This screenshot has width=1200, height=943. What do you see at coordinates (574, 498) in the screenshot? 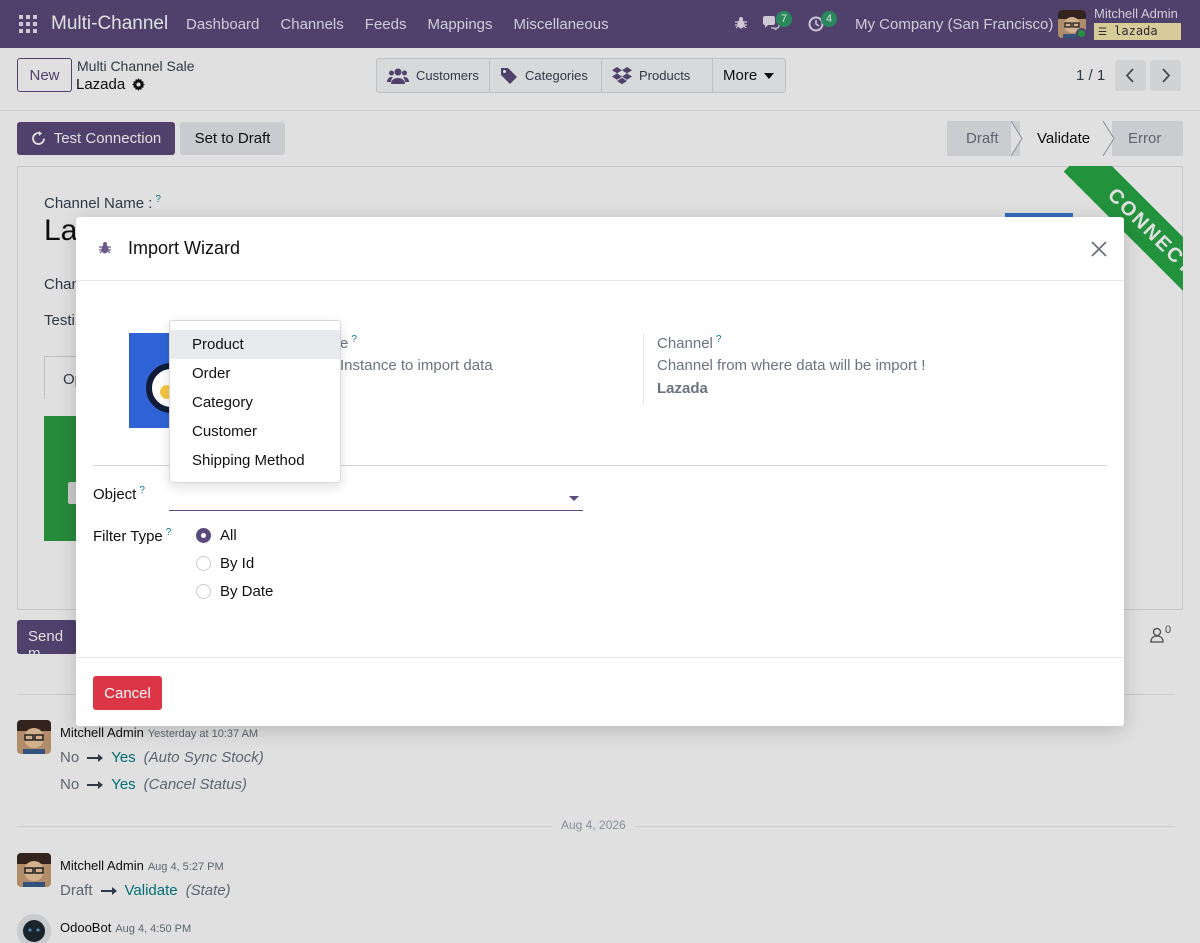
I see `caret-down-icon` at bounding box center [574, 498].